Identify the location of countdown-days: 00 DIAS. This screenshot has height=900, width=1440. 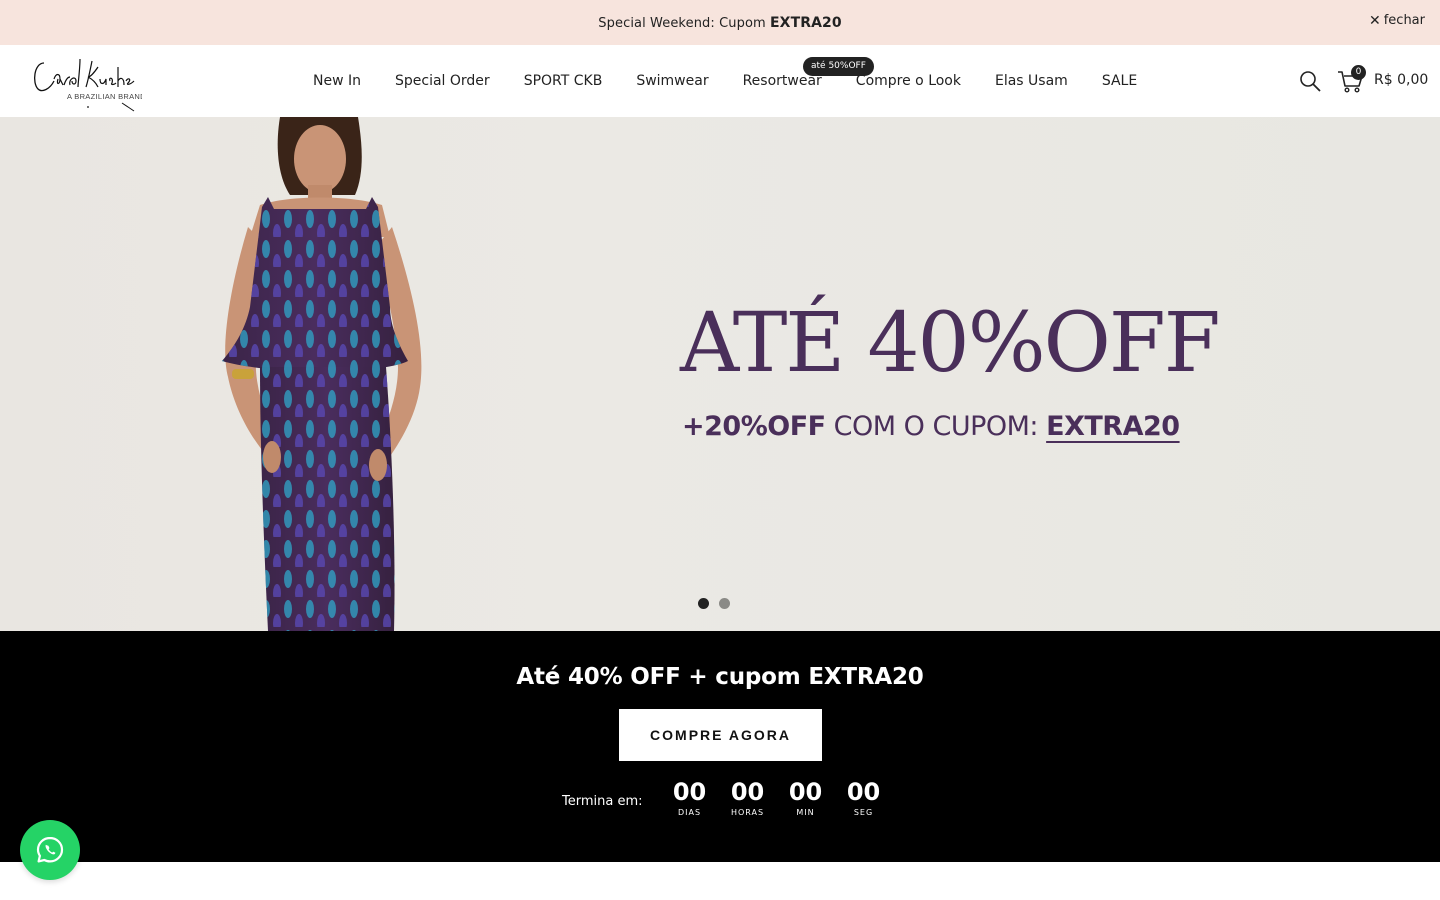
(690, 798).